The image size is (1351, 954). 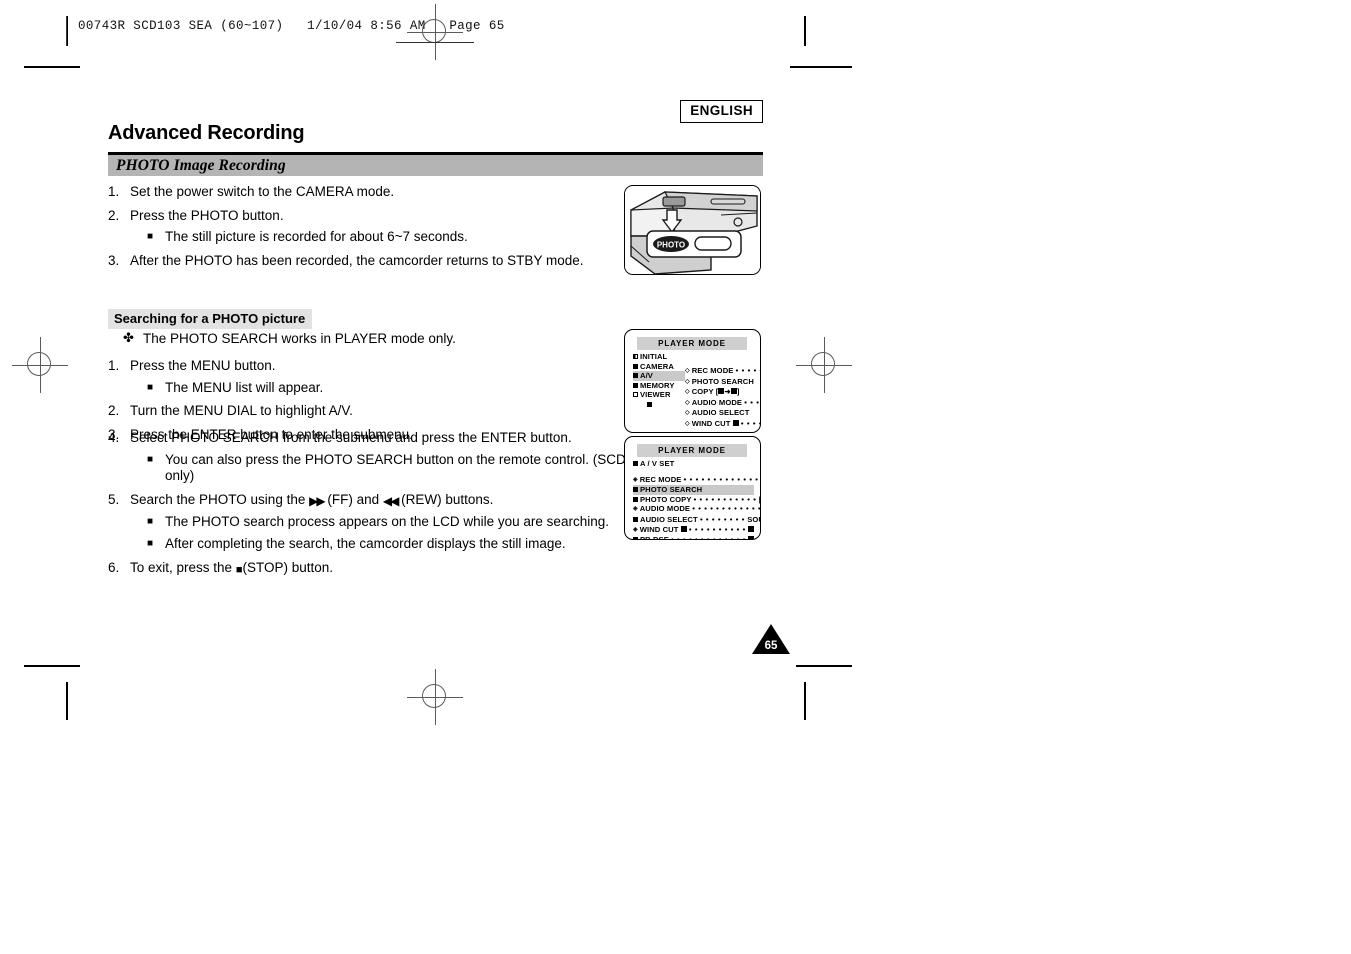 What do you see at coordinates (353, 500) in the screenshot?
I see `ff-label: (FF) and` at bounding box center [353, 500].